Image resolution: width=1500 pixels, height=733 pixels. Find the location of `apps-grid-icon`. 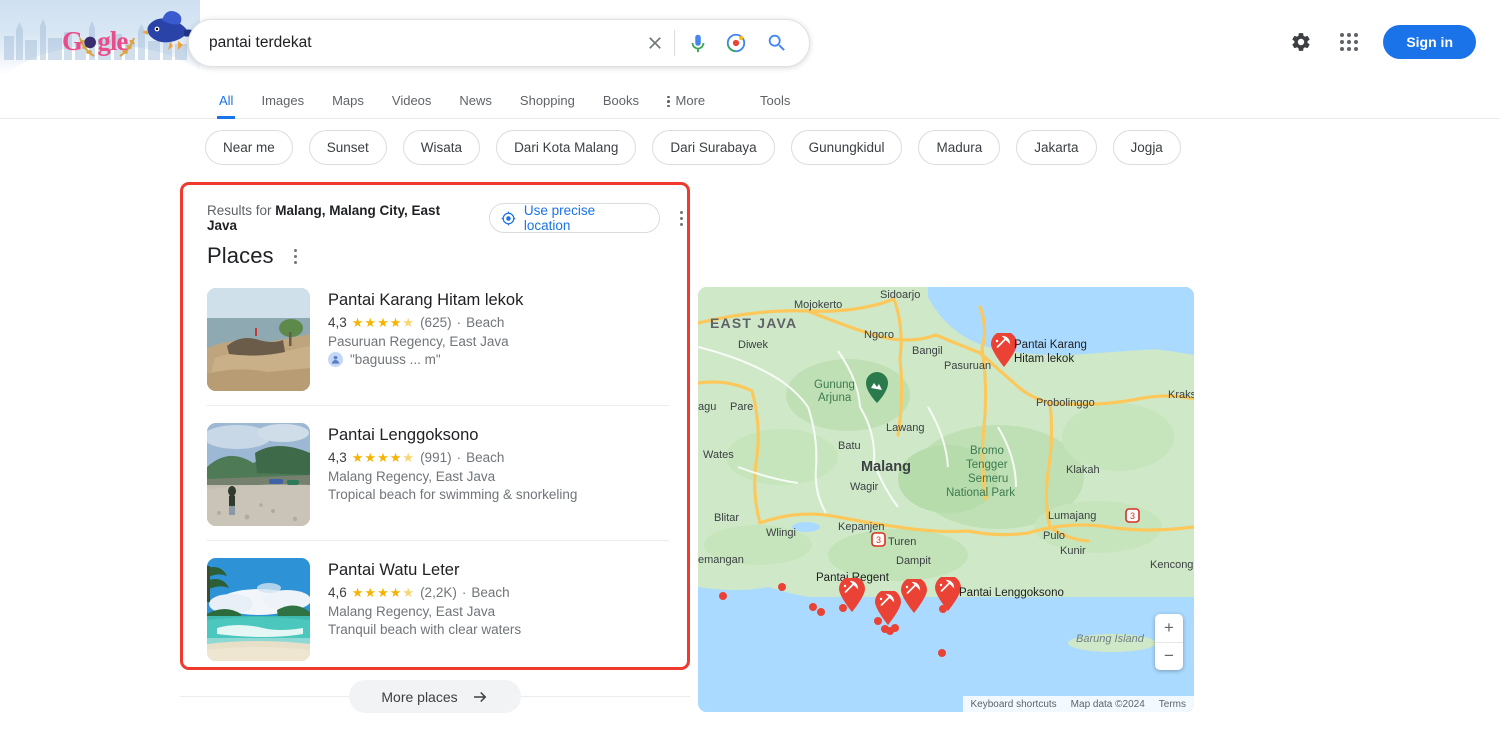

apps-grid-icon is located at coordinates (1349, 42).